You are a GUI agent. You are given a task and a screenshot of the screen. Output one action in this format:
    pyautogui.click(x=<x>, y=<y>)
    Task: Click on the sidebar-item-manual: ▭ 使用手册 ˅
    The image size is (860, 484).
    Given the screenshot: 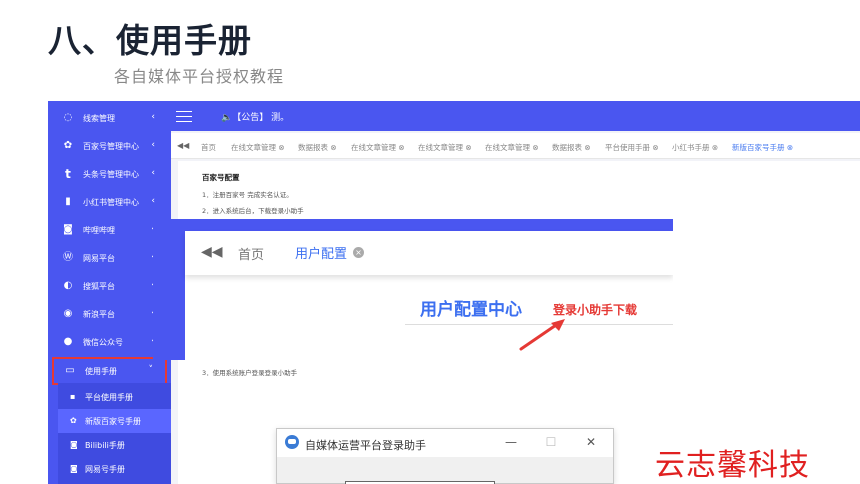 What is the action you would take?
    pyautogui.click(x=109, y=371)
    